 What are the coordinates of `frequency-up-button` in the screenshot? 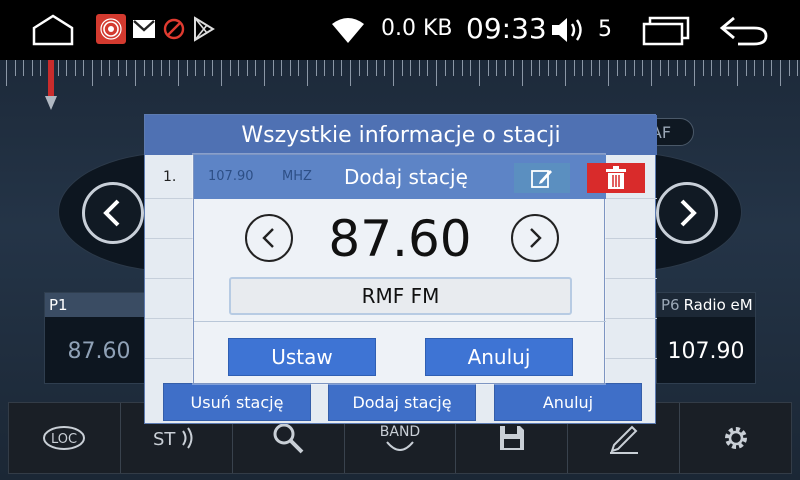 It's located at (535, 238).